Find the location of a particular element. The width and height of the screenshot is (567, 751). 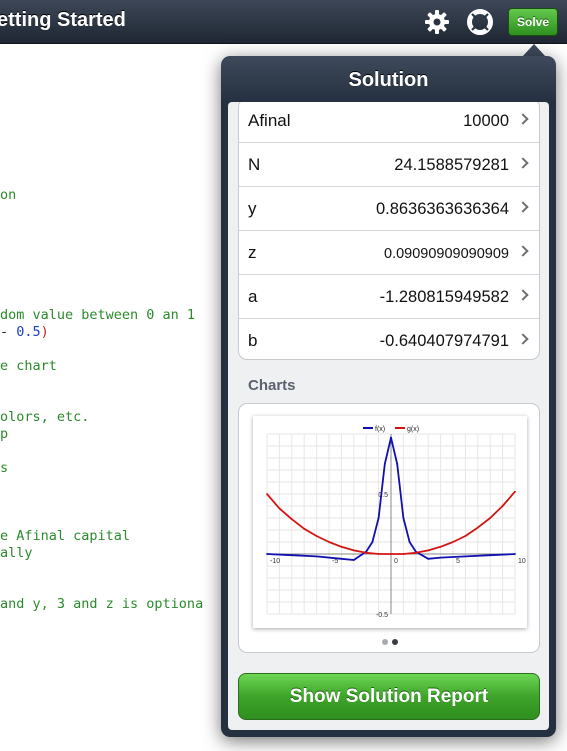

result-value: 10000 is located at coordinates (486, 121).